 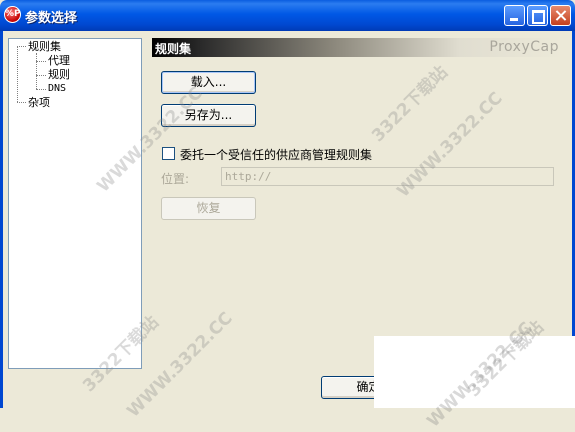 I want to click on minimize-button, so click(x=514, y=15).